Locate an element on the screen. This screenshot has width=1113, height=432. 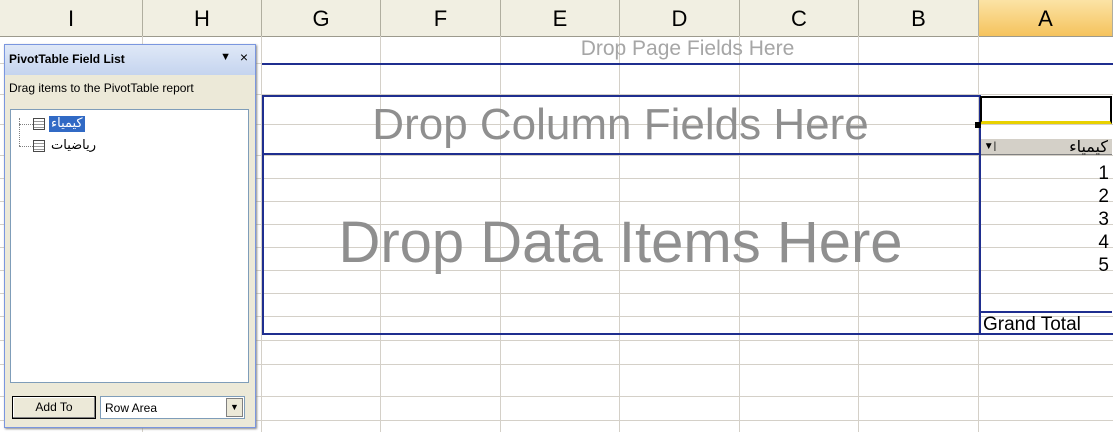
area-select-value: Row Area is located at coordinates (131, 408).